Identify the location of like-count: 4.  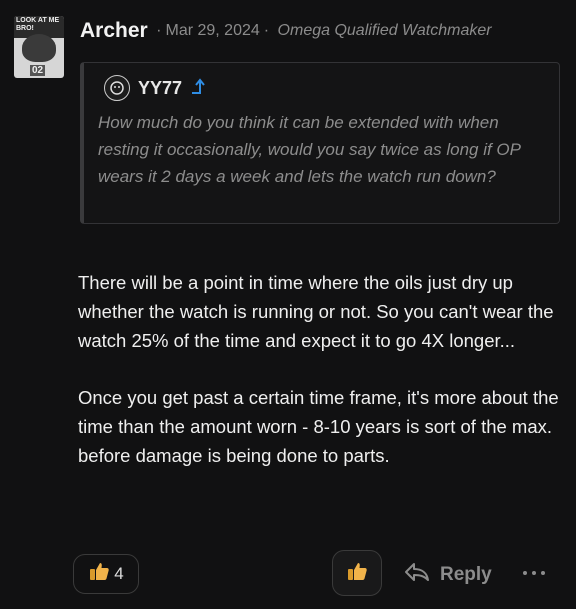
(119, 573).